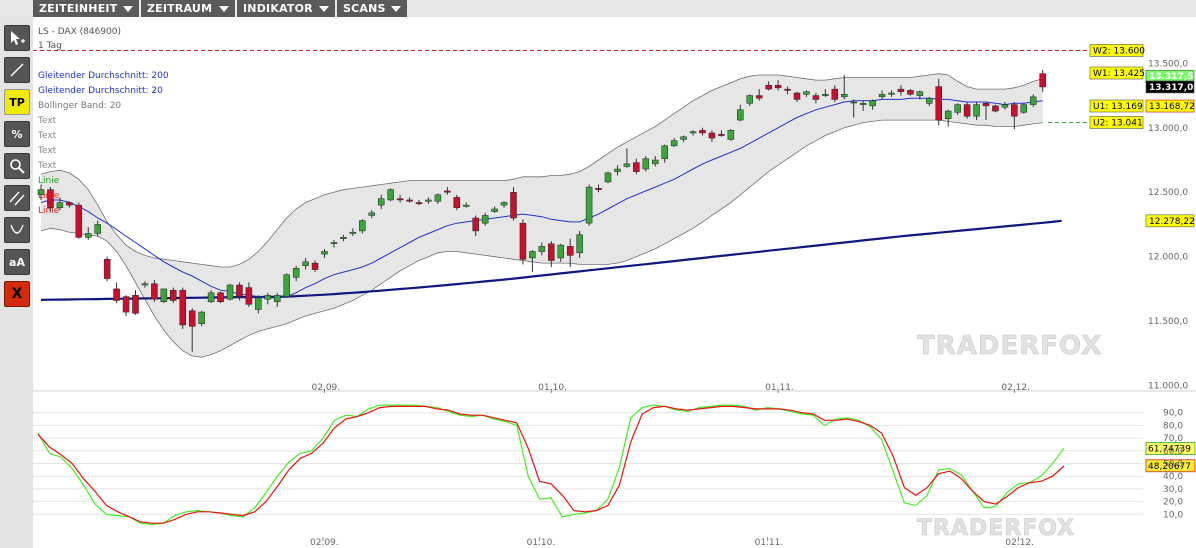 This screenshot has width=1196, height=548. I want to click on menu-zeitraum-label: ZEITRAUM, so click(180, 8).